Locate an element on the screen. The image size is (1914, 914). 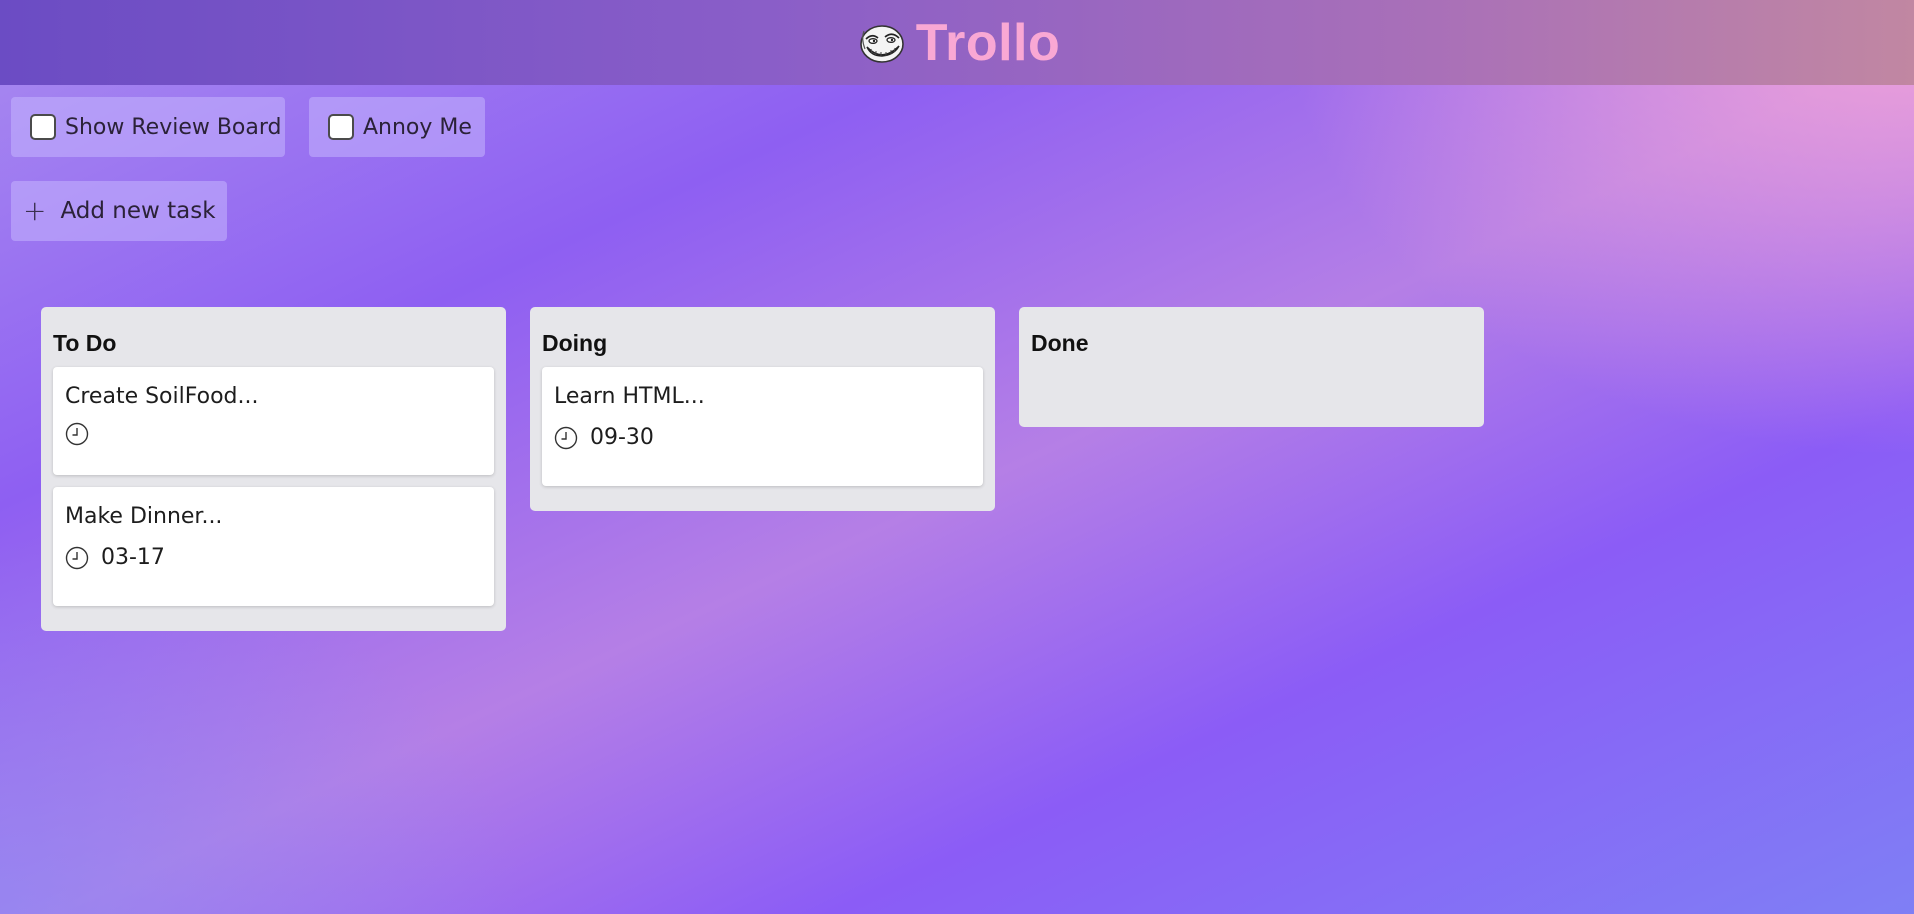
add-new-task-label: Add new task is located at coordinates (138, 211).